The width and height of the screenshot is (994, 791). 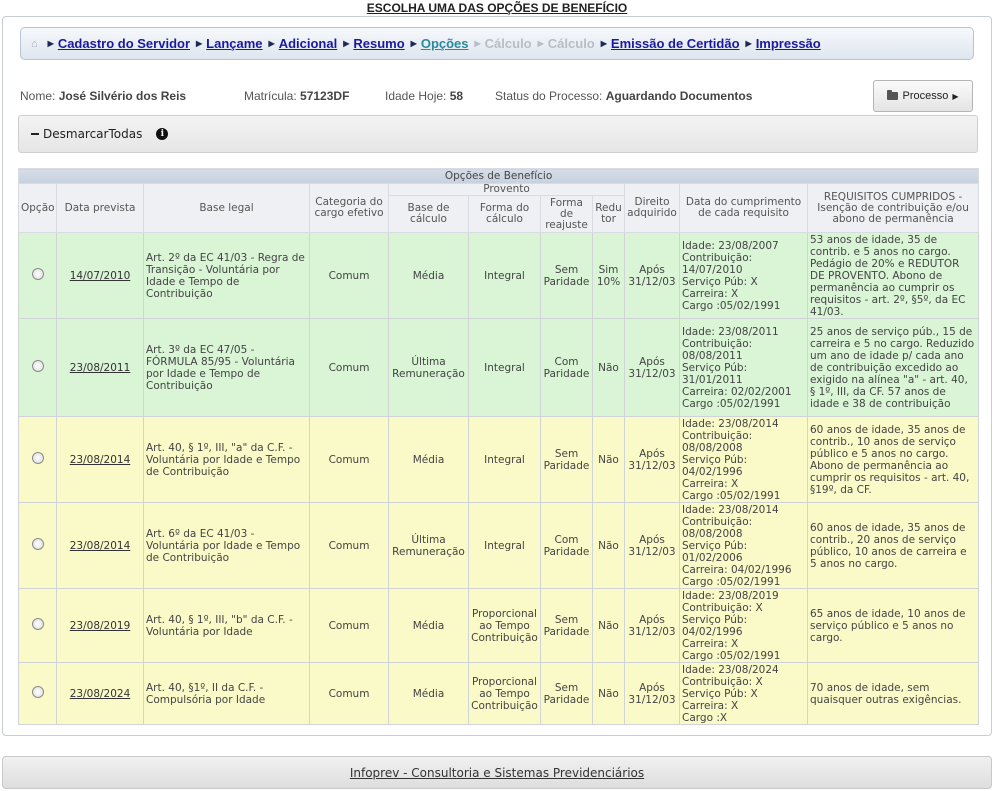 What do you see at coordinates (100, 275) in the screenshot?
I see `data-prevista-link: 14/07/2010` at bounding box center [100, 275].